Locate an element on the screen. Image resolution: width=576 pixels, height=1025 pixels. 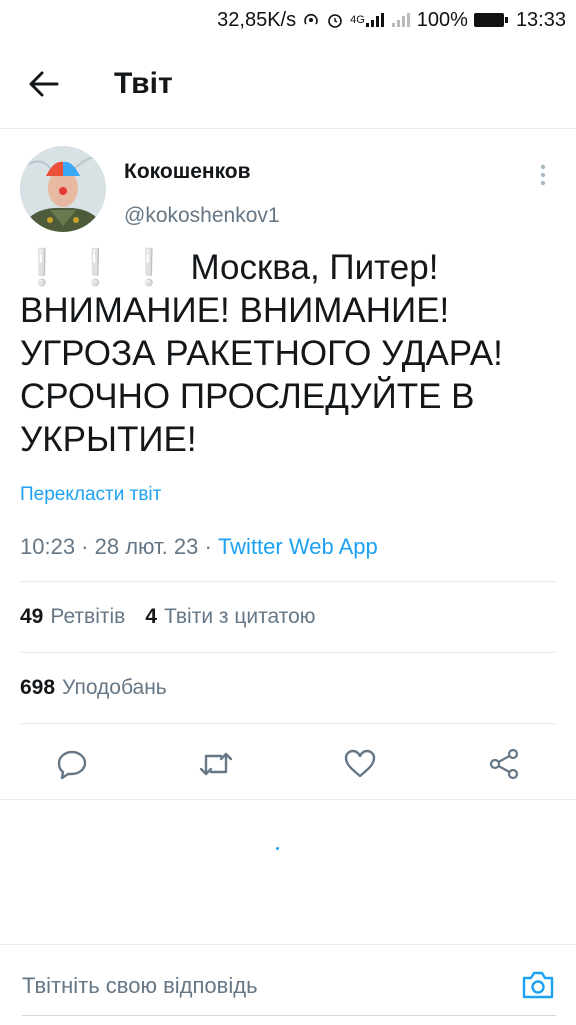
quotes-label: Твіти з цитатою is located at coordinates (240, 616).